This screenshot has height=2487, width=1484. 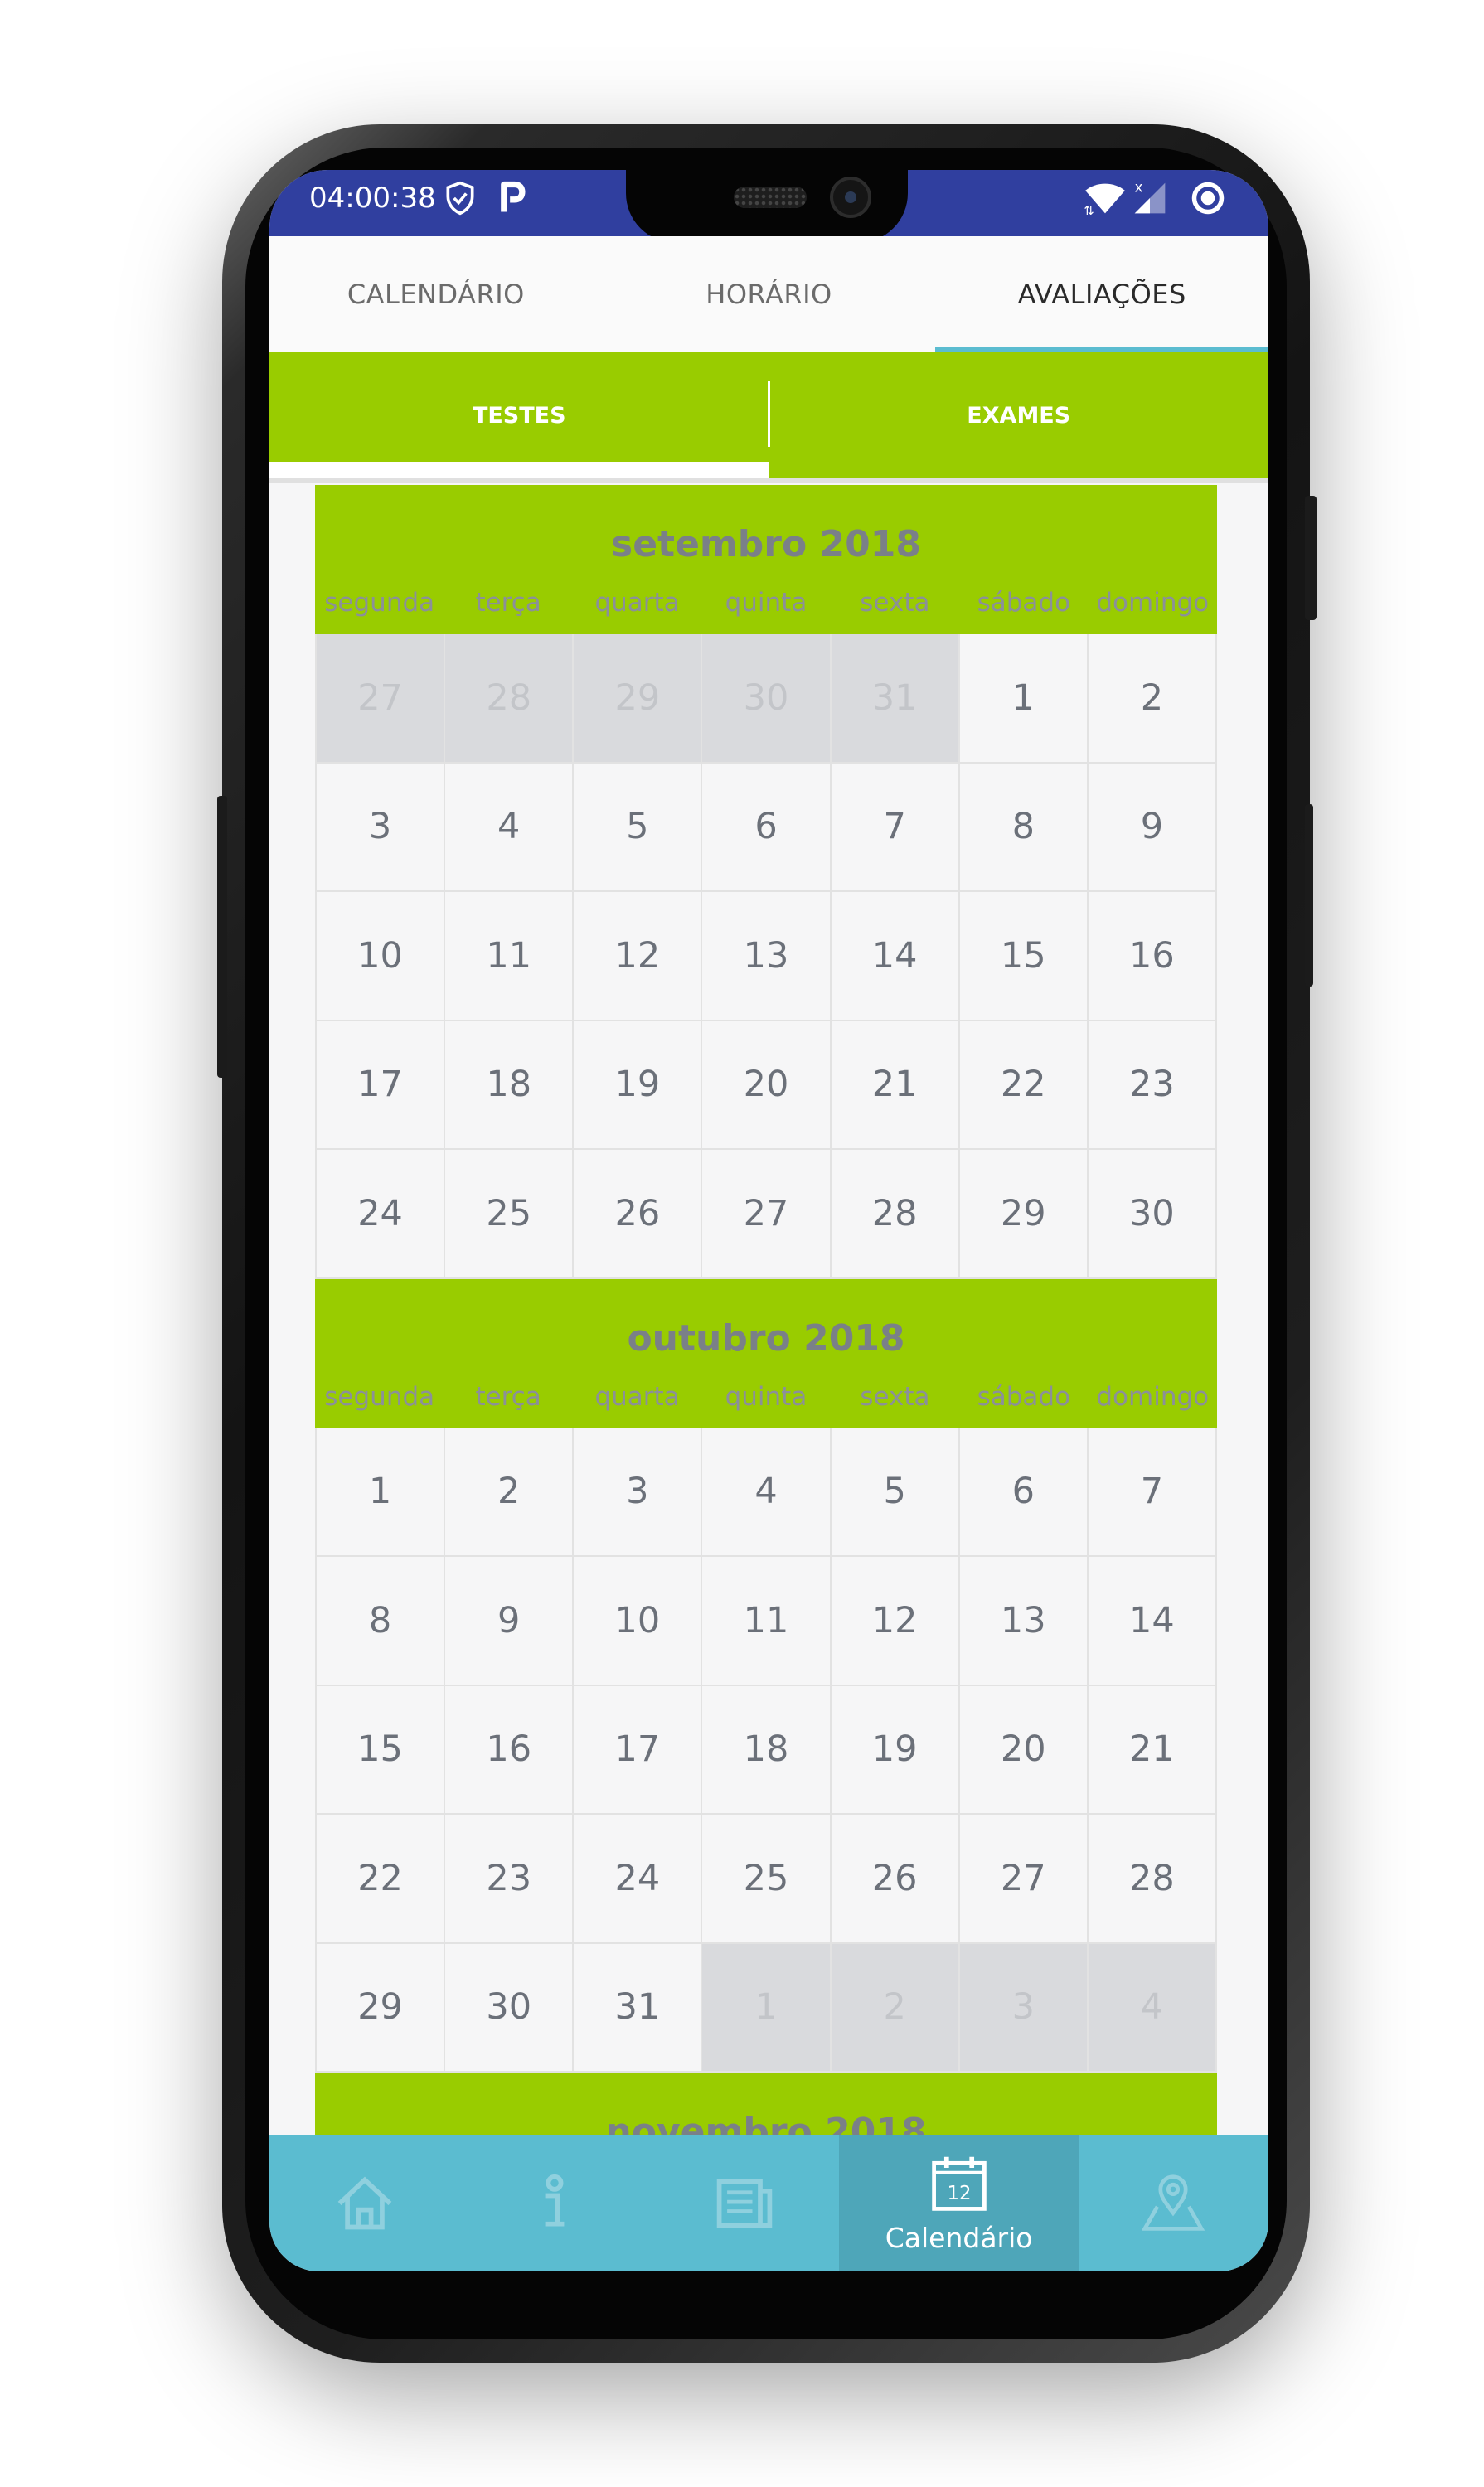 What do you see at coordinates (766, 603) in the screenshot?
I see `weekday-label: quinta` at bounding box center [766, 603].